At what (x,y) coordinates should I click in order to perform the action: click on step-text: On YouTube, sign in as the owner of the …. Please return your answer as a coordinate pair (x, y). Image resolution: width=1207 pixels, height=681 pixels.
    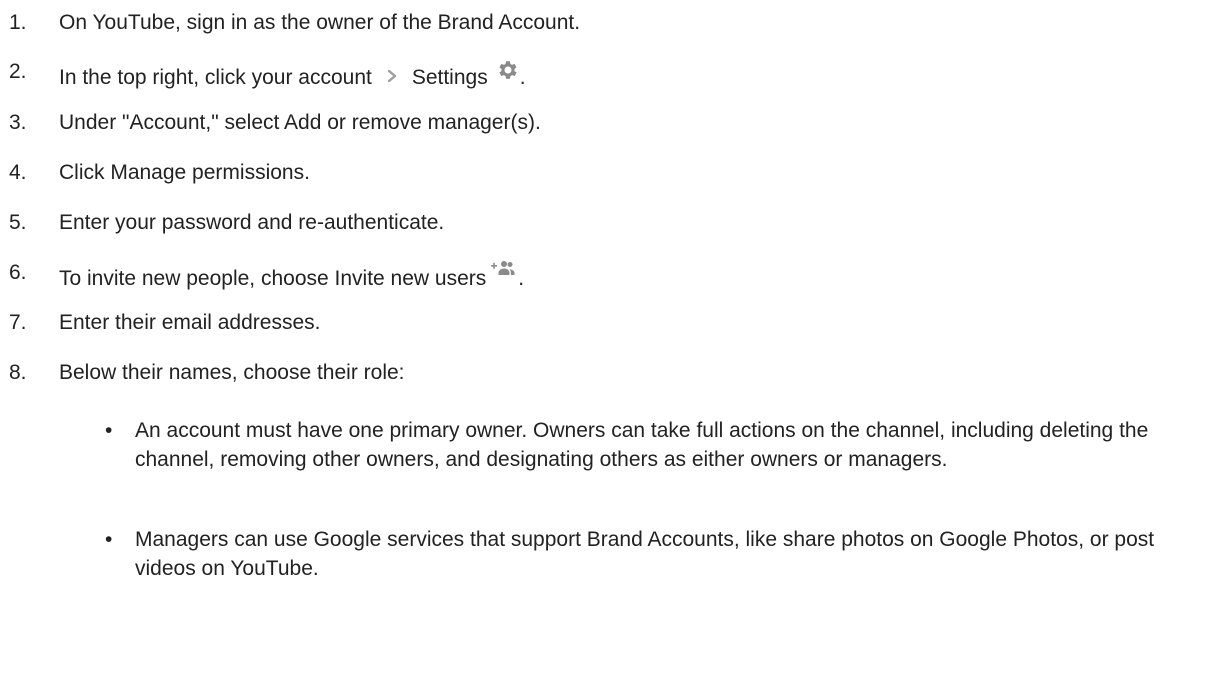
    Looking at the image, I should click on (320, 22).